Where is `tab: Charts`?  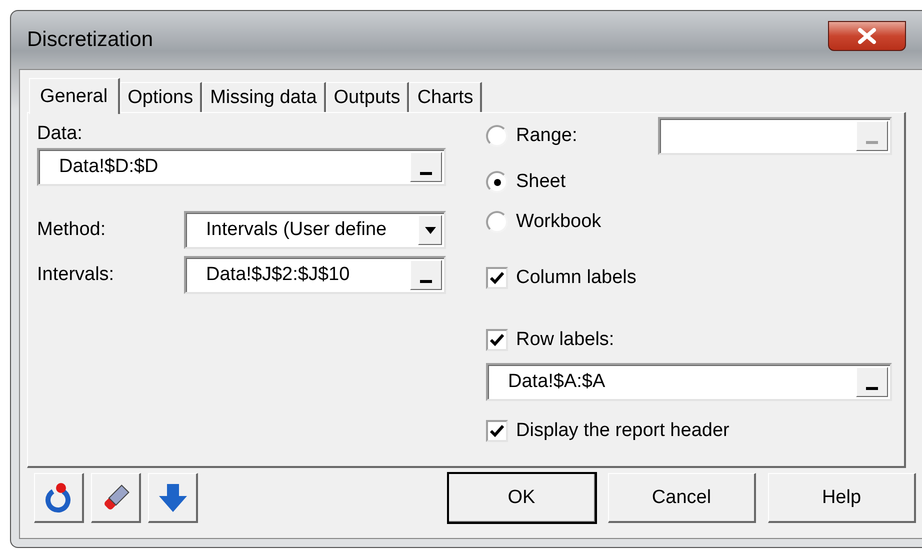 tab: Charts is located at coordinates (445, 97).